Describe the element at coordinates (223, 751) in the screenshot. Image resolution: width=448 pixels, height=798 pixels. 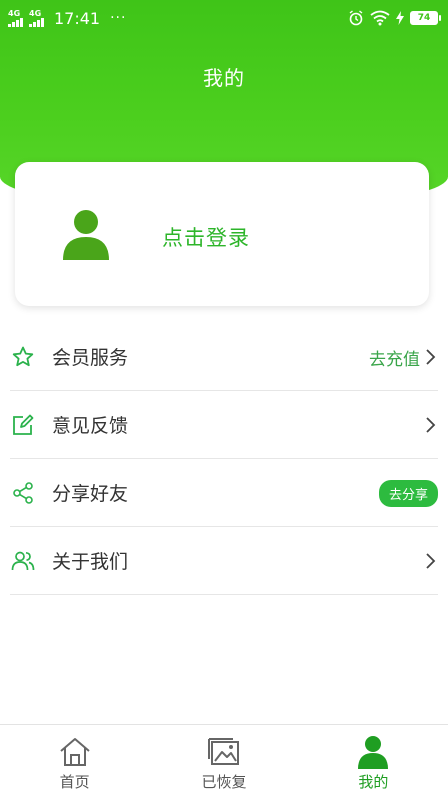
I see `image-icon` at that location.